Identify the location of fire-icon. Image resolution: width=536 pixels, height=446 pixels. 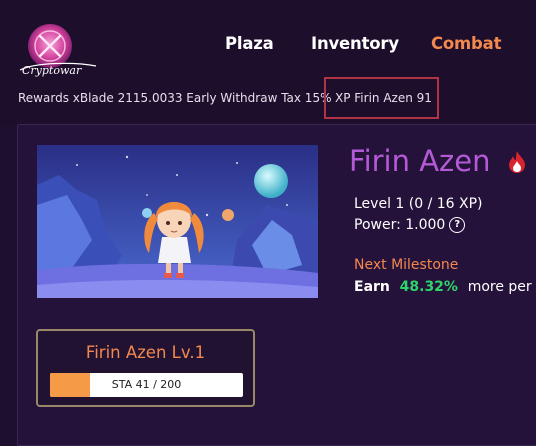
(517, 162).